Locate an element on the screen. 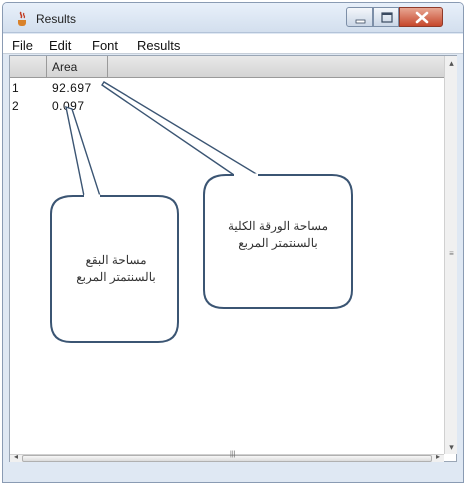 The image size is (467, 486). column-header-index is located at coordinates (28, 67).